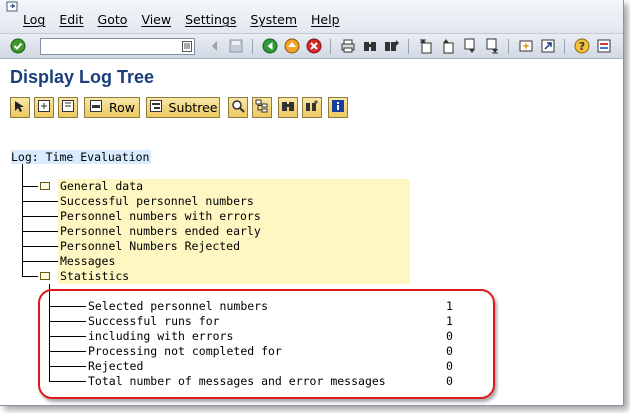 The height and width of the screenshot is (413, 630). What do you see at coordinates (81, 157) in the screenshot?
I see `tree-root: Log: Time Evaluation` at bounding box center [81, 157].